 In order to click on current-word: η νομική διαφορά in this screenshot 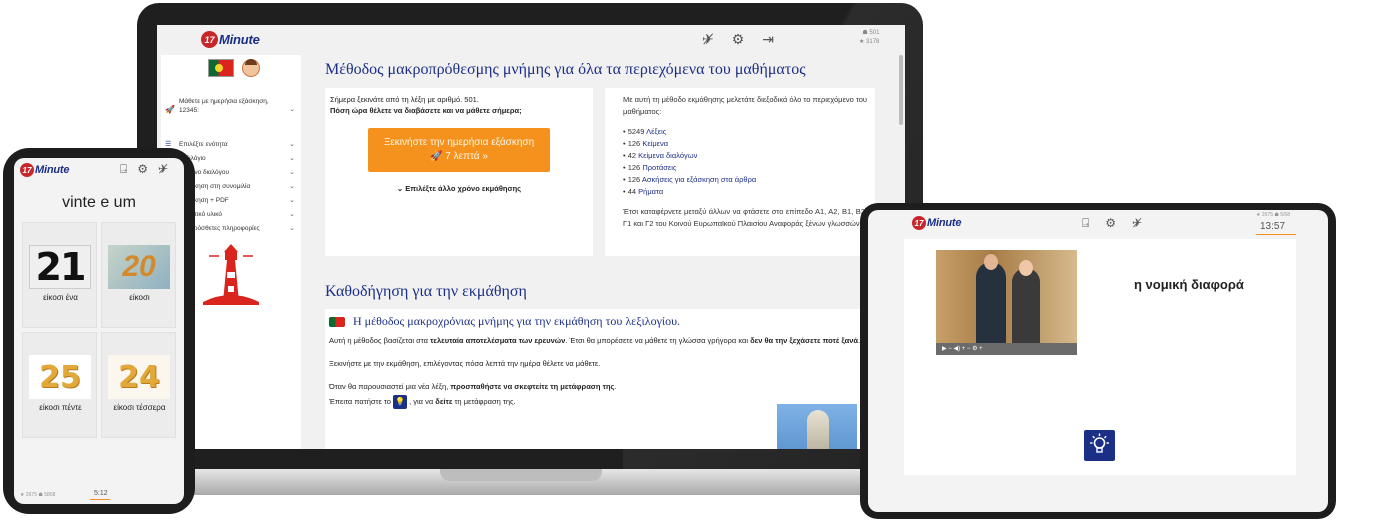, I will do `click(1189, 284)`.